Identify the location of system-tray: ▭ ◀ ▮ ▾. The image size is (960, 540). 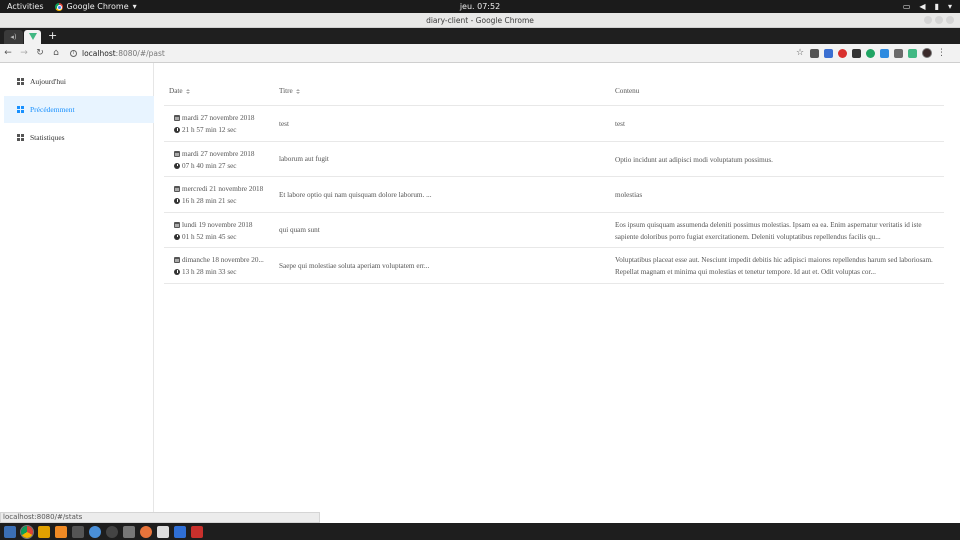
(927, 6).